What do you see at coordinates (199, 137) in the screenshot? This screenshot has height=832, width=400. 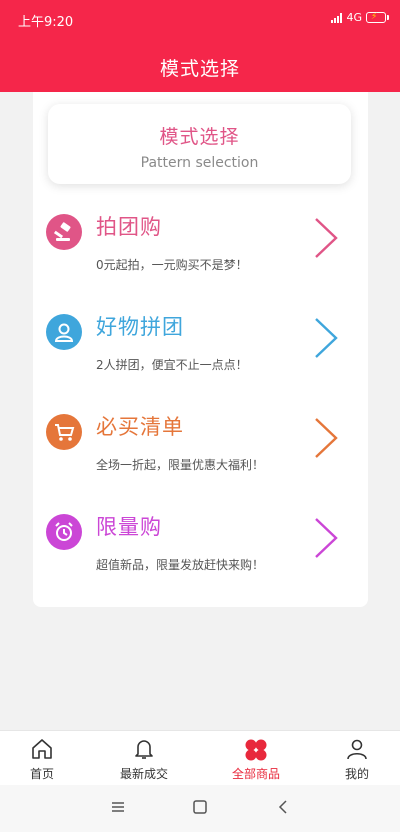 I see `mode-title: 模式选择` at bounding box center [199, 137].